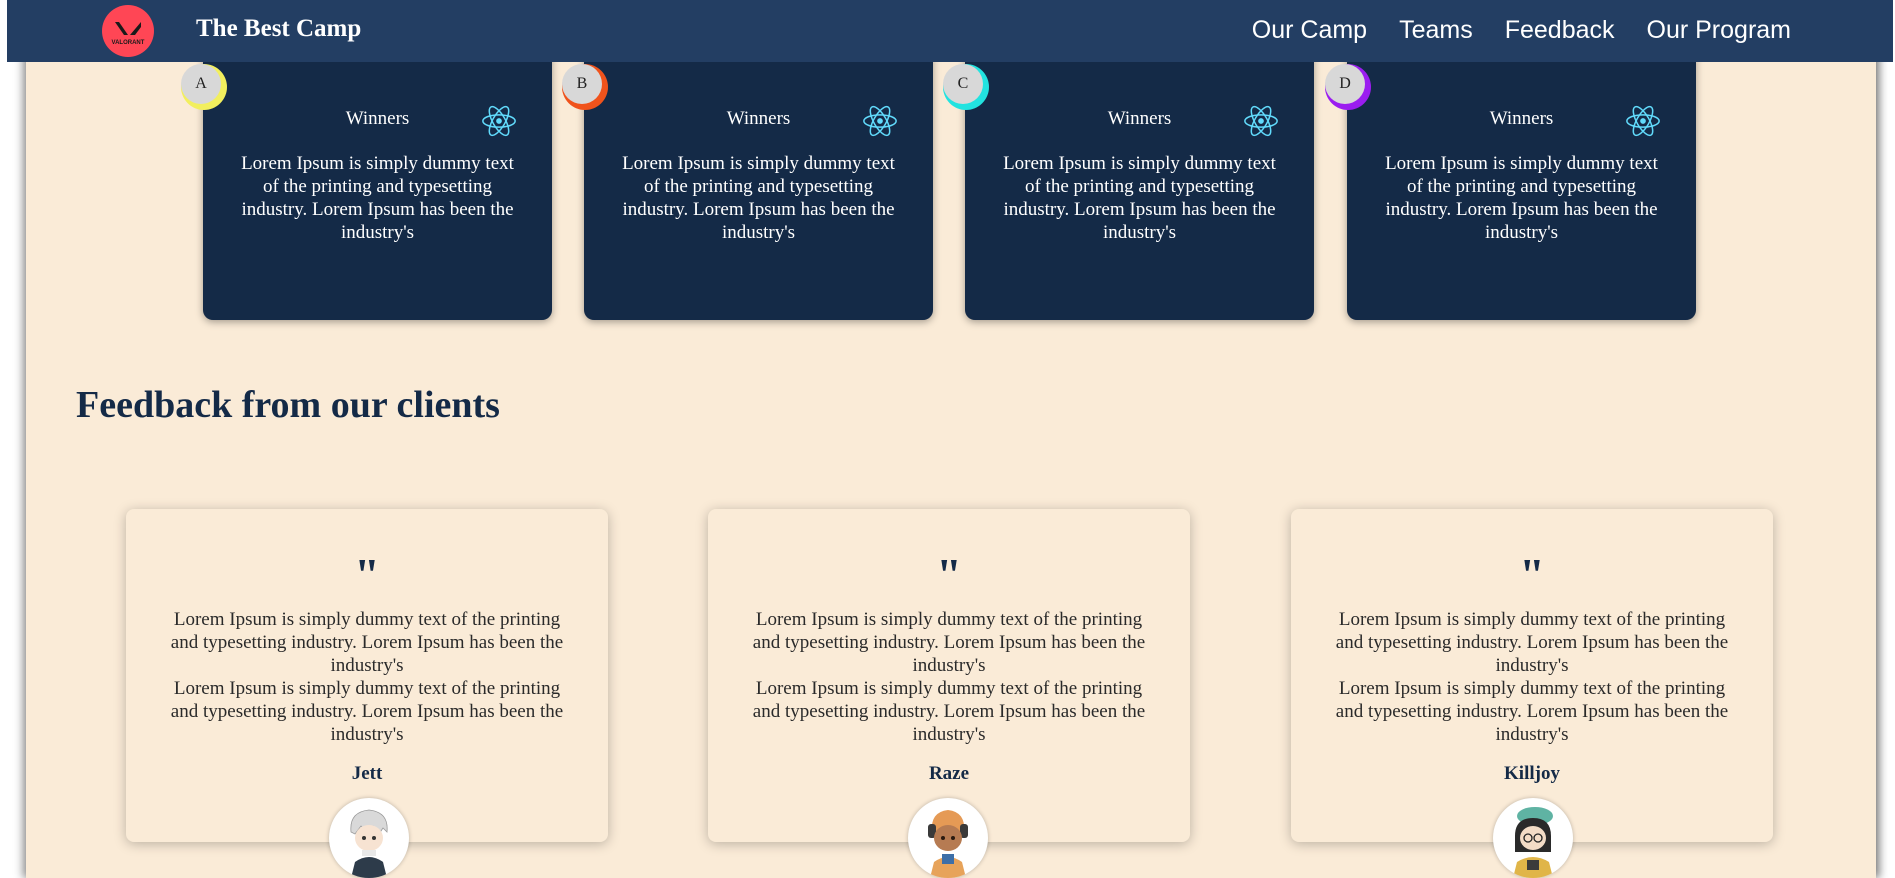  What do you see at coordinates (1560, 30) in the screenshot?
I see `nav-link-feedback: Feedback` at bounding box center [1560, 30].